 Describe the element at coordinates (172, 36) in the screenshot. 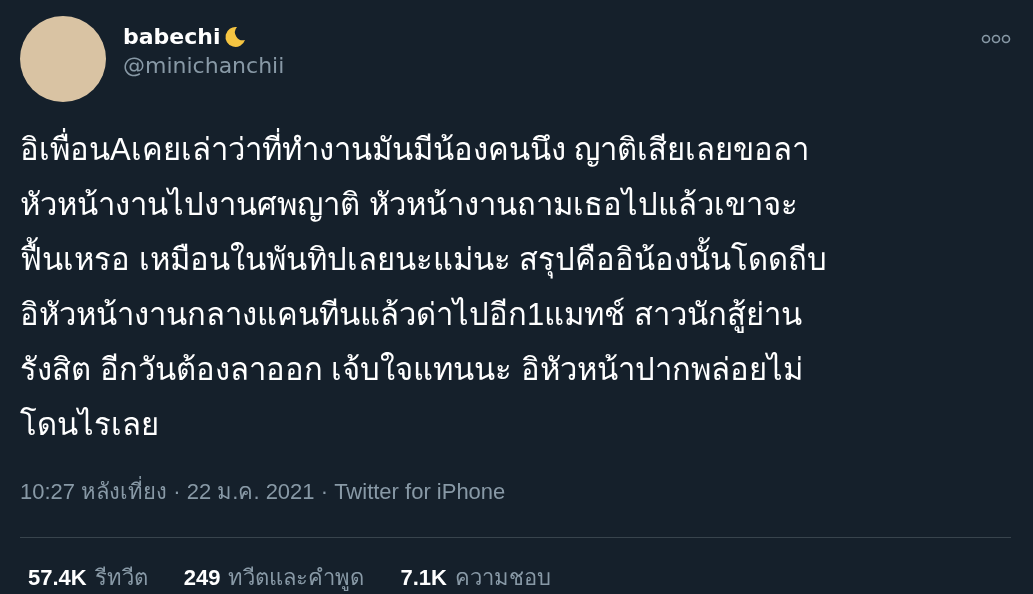

I see `display-name: babechi` at that location.